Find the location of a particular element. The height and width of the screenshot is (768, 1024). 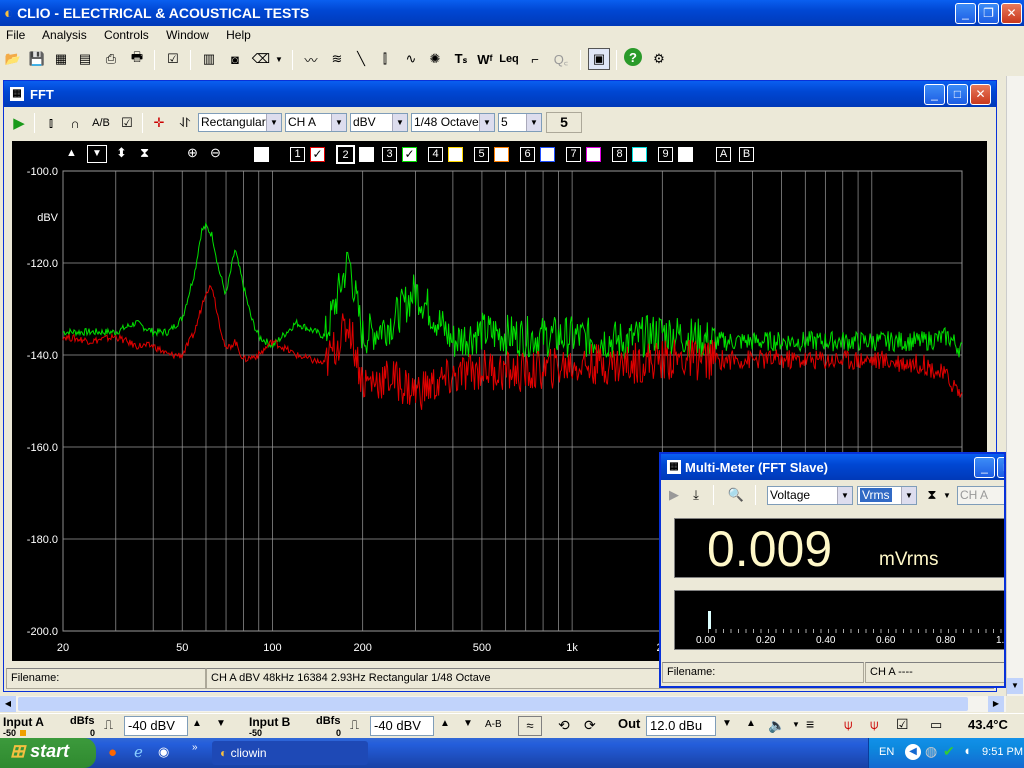

loop-a-icon: ⟲ is located at coordinates (564, 725).